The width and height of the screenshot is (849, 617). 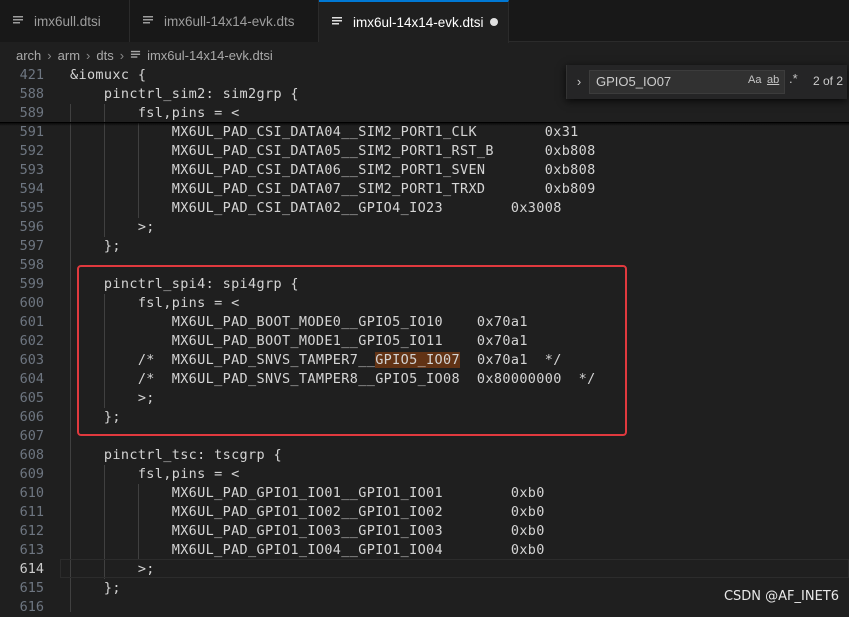 I want to click on code-line: 615 };, so click(x=424, y=588).